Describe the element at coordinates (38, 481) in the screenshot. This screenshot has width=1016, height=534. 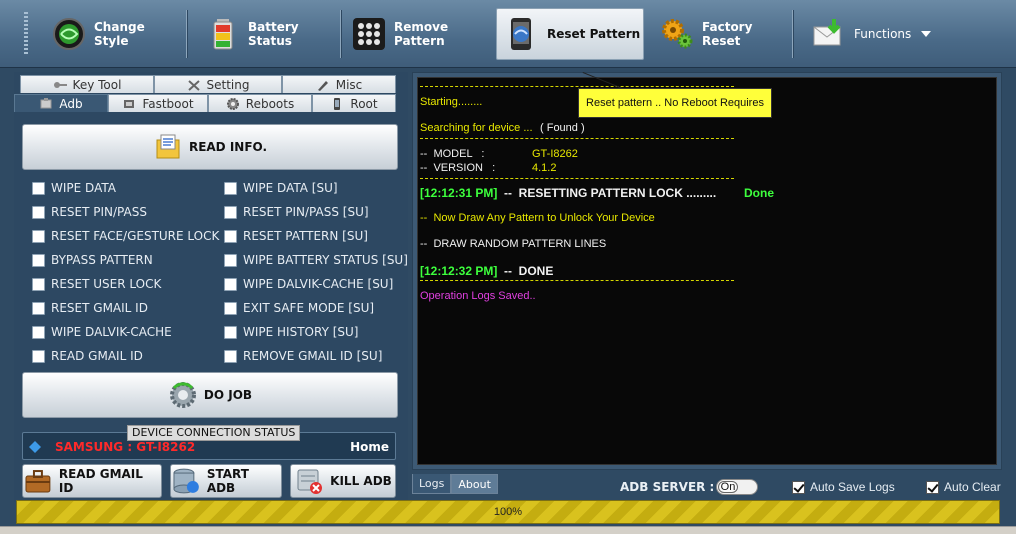
I see `briefcase-icon` at that location.